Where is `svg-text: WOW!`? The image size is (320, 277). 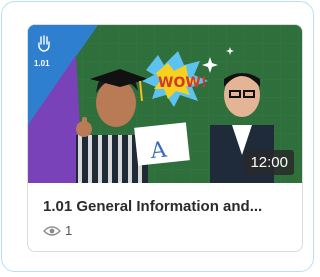
svg-text: WOW! is located at coordinates (182, 83).